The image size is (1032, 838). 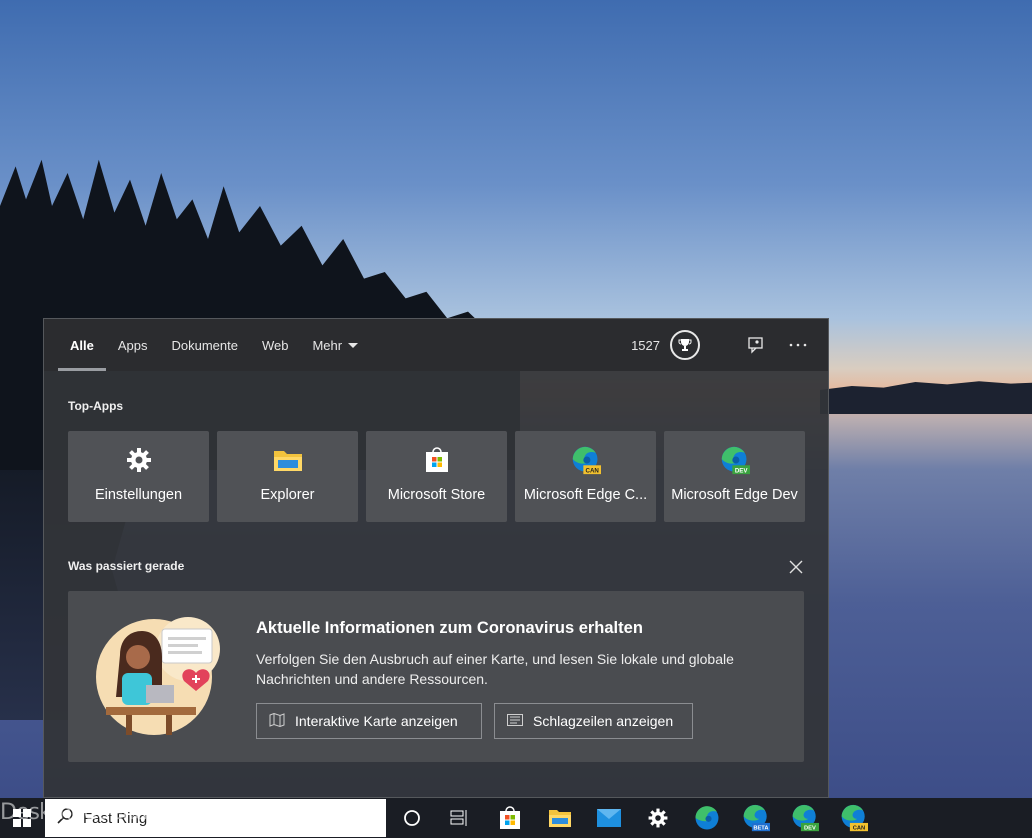 I want to click on task-view-icon, so click(x=460, y=818).